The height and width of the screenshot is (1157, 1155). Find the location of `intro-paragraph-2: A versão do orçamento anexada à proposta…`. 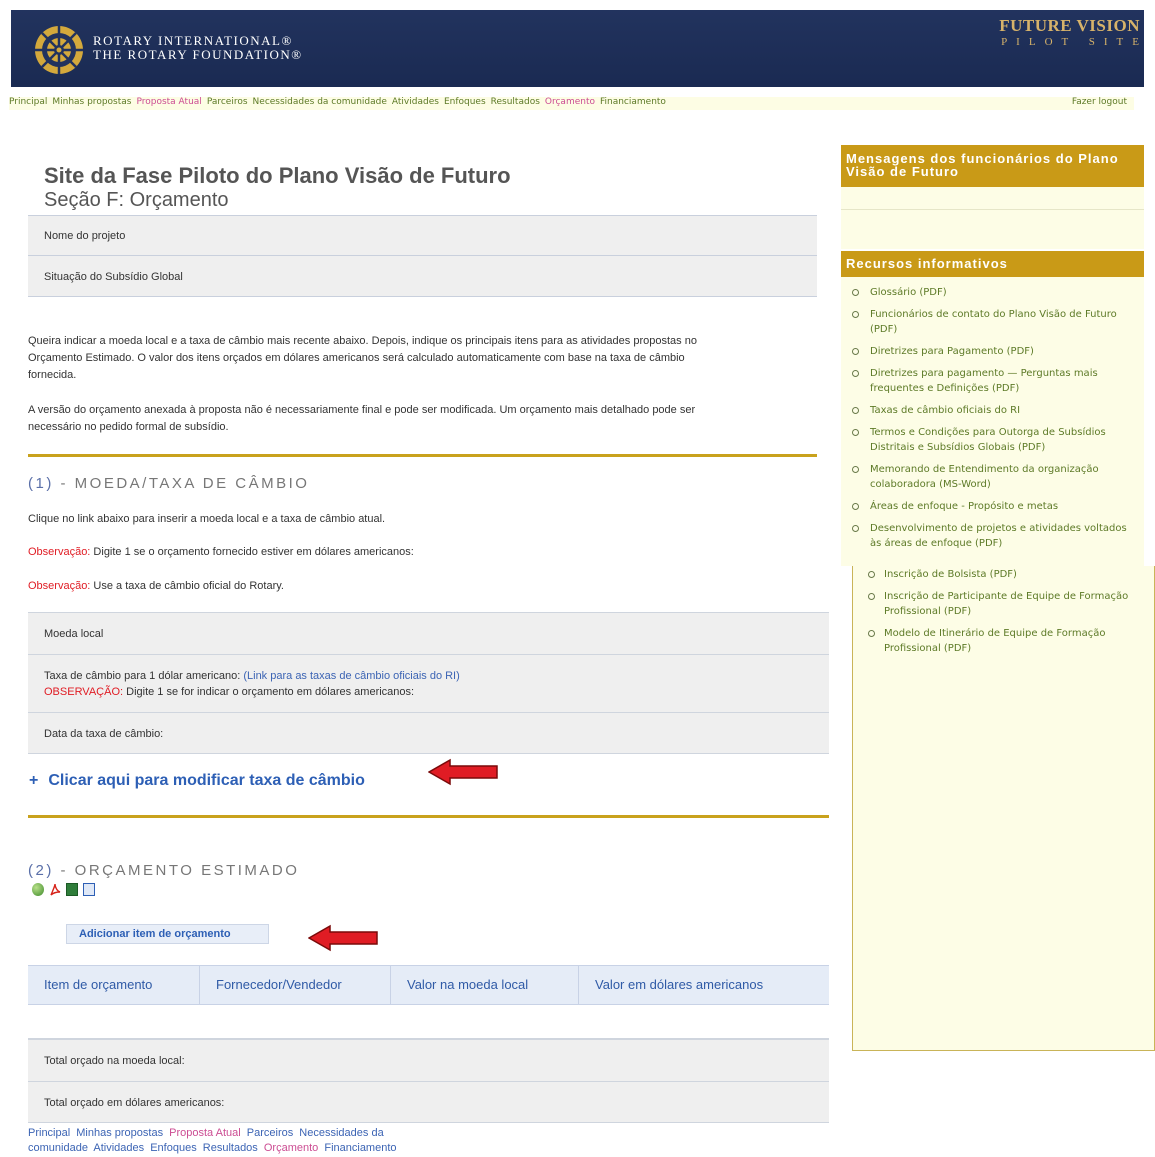

intro-paragraph-2: A versão do orçamento anexada à proposta… is located at coordinates (362, 418).